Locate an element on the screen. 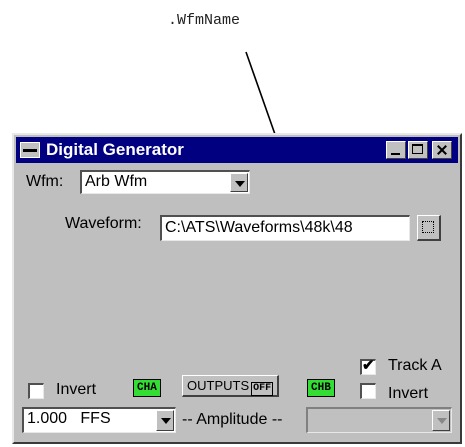  maximize-button is located at coordinates (418, 150).